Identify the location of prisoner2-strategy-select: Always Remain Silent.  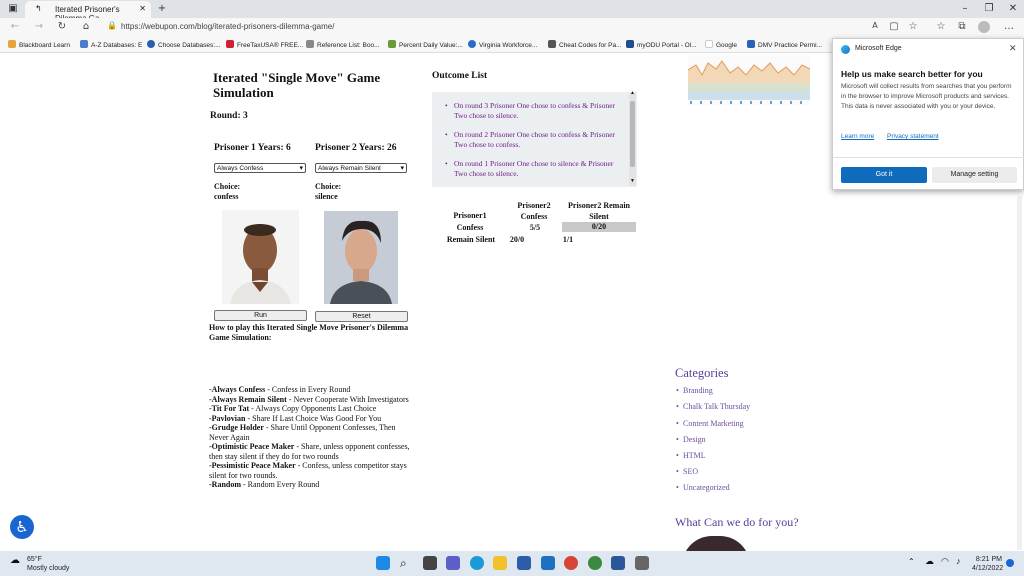
(361, 168).